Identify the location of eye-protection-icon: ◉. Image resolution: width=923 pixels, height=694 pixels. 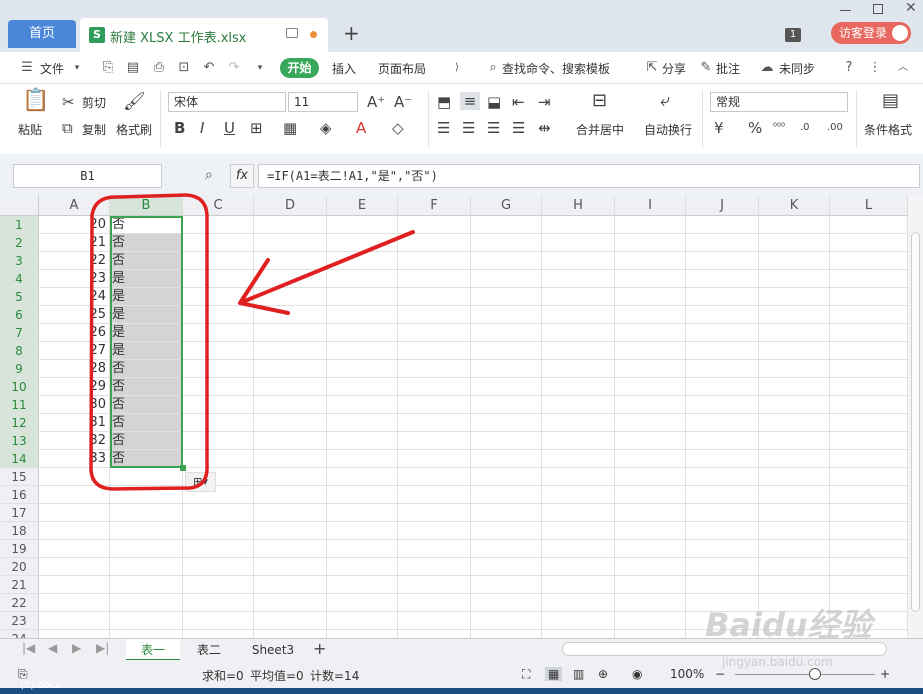
(637, 674).